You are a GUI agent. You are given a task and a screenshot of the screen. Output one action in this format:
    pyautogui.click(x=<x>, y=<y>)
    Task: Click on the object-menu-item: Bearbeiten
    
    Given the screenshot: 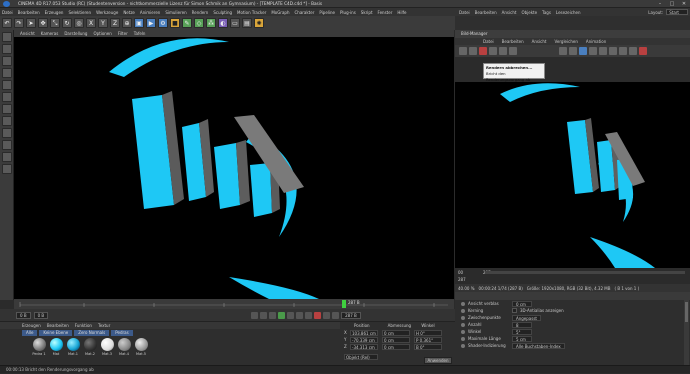 What is the action you would take?
    pyautogui.click(x=486, y=12)
    